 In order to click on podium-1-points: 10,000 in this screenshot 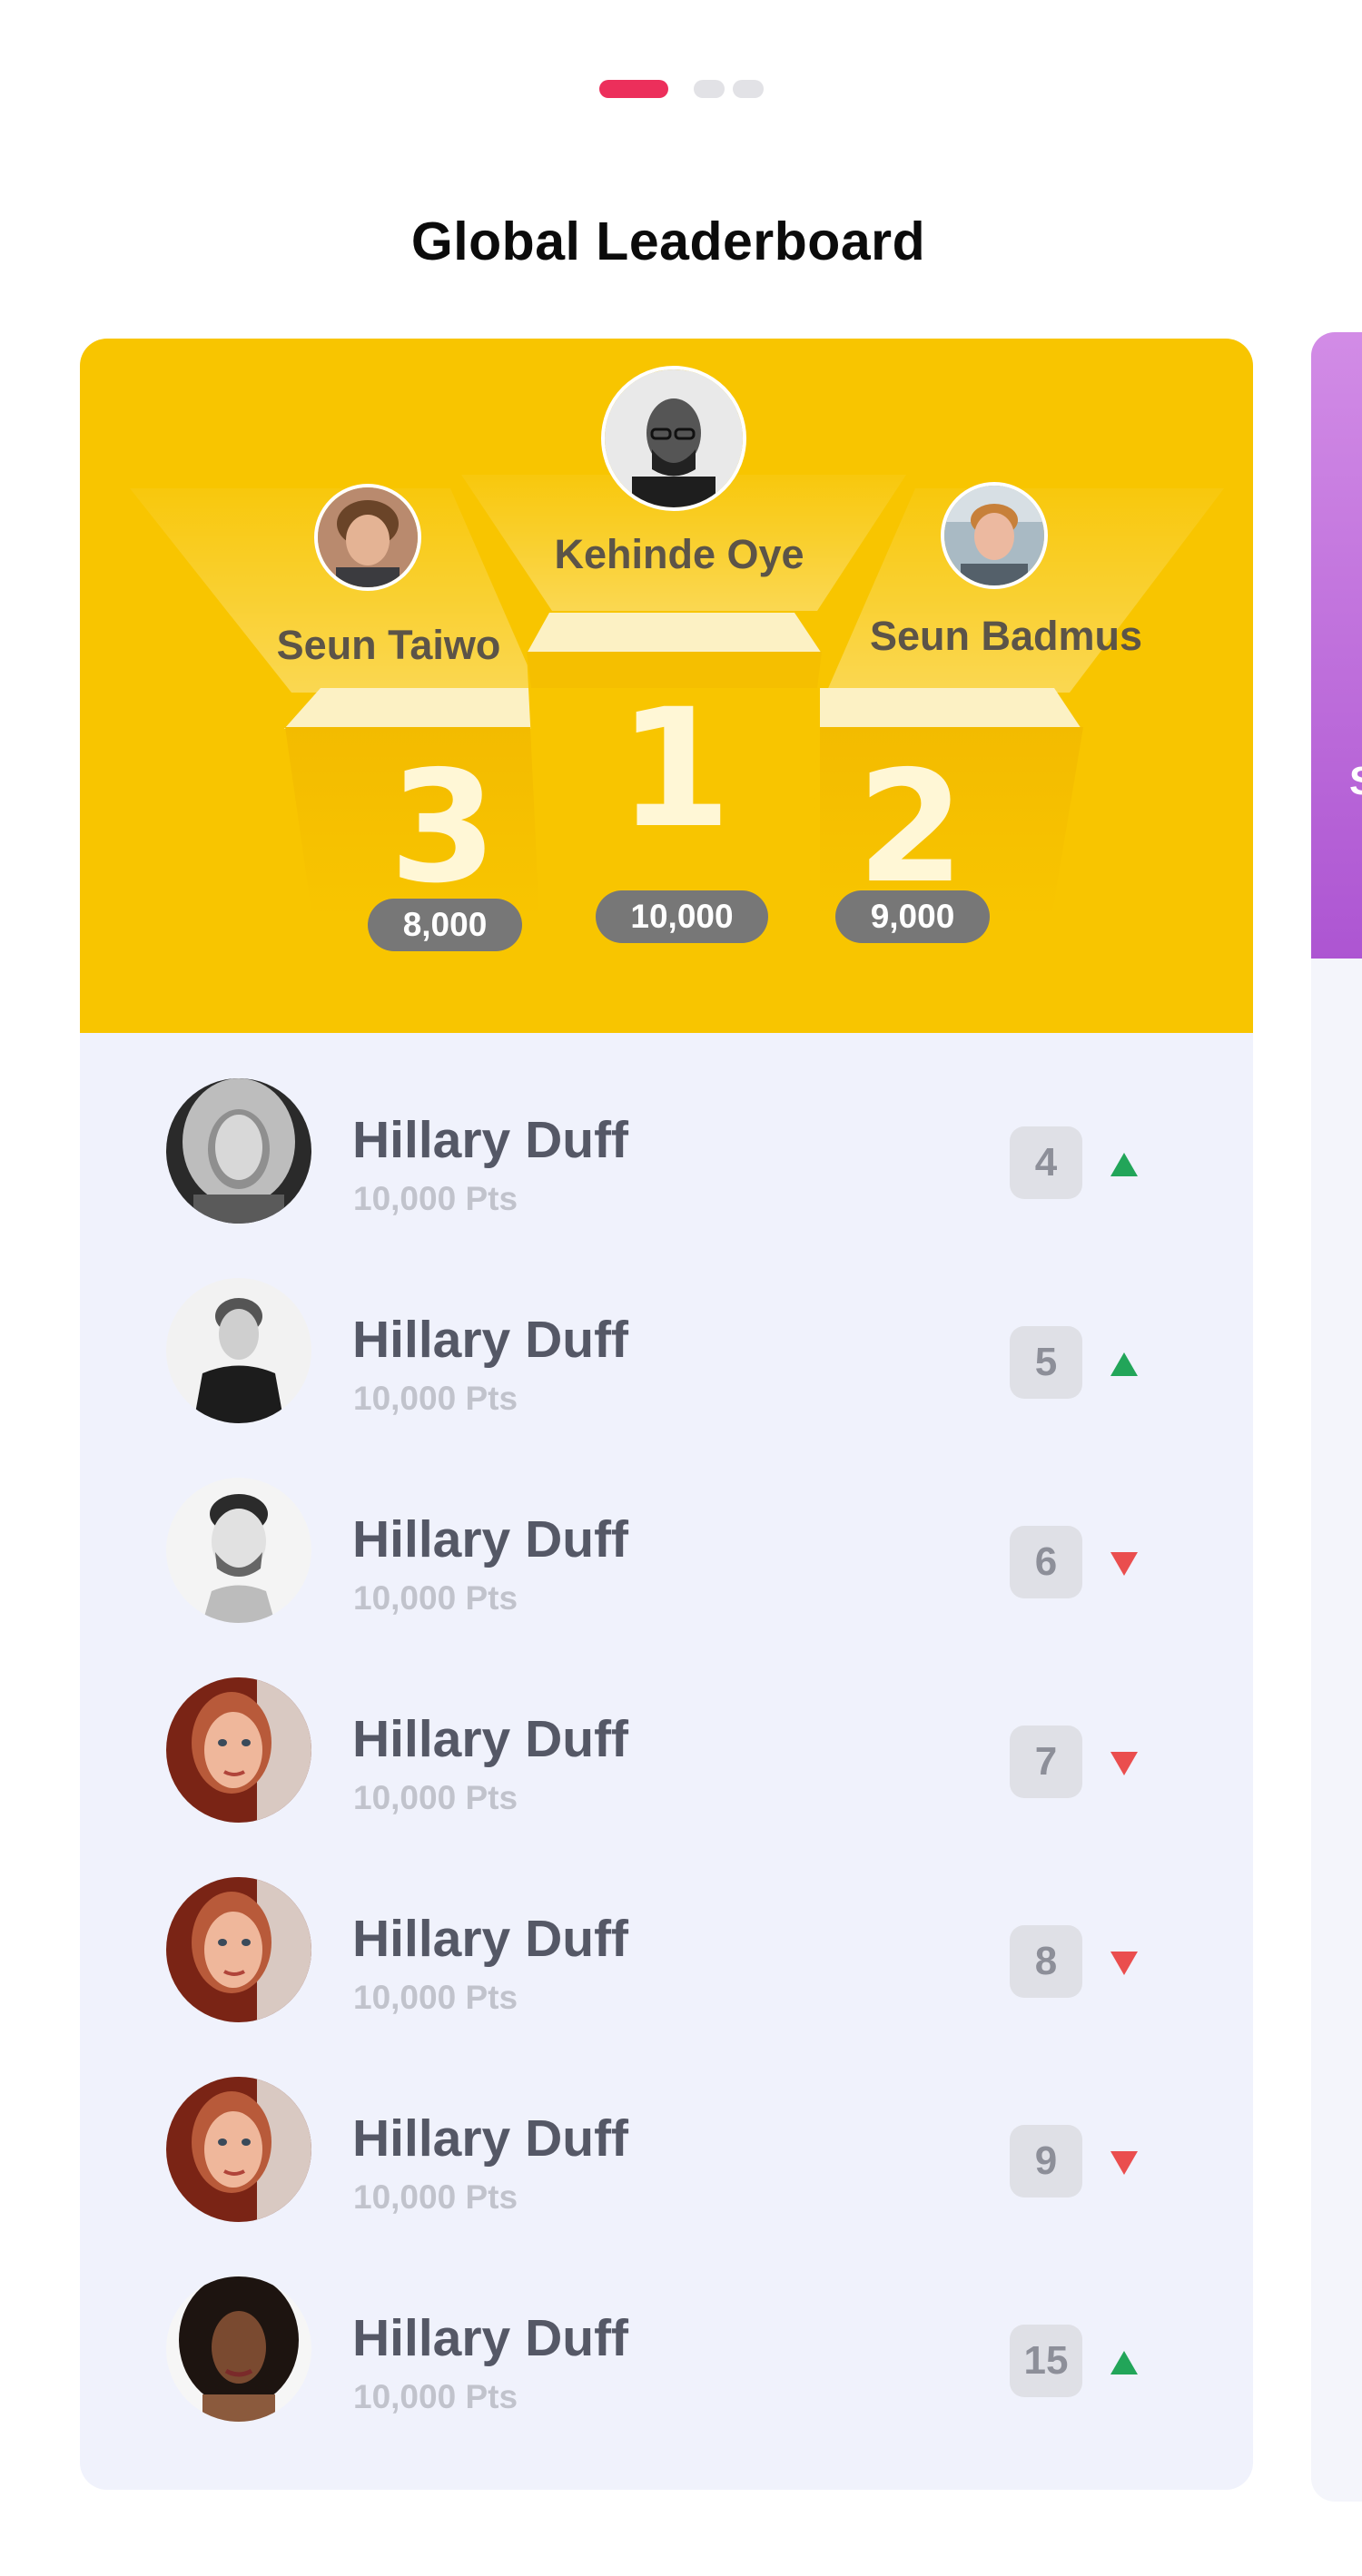, I will do `click(682, 916)`.